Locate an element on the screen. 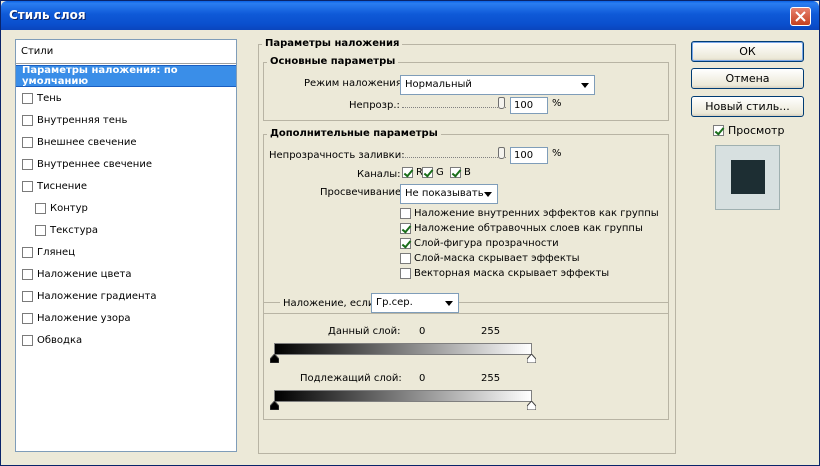 The image size is (820, 466). advanced-params-title: Дополнительные параметры is located at coordinates (354, 133).